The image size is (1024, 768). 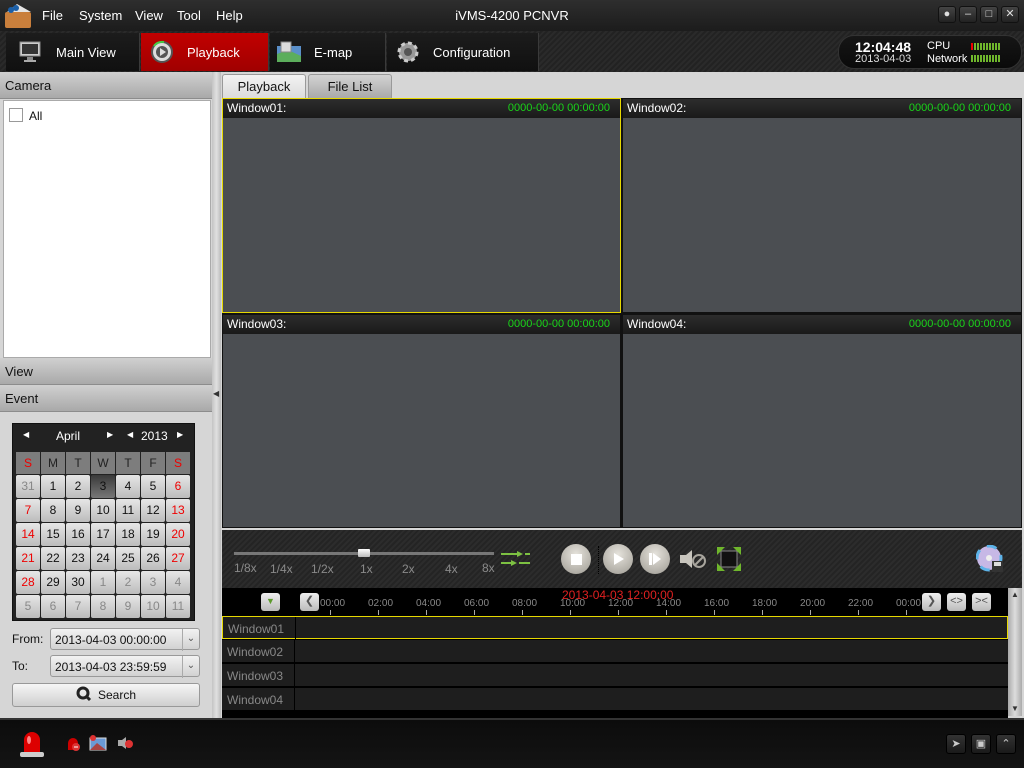 I want to click on all-cameras-checkbox, so click(x=16, y=115).